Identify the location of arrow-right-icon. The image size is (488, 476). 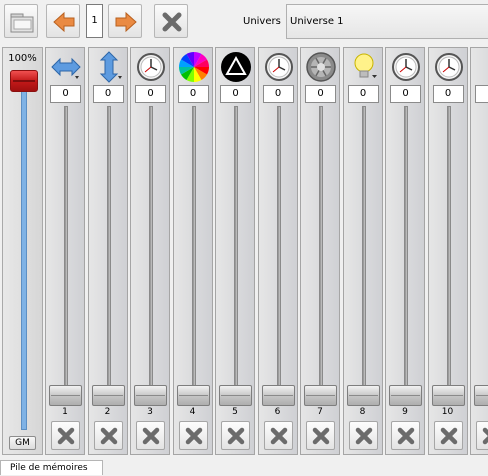
(126, 22).